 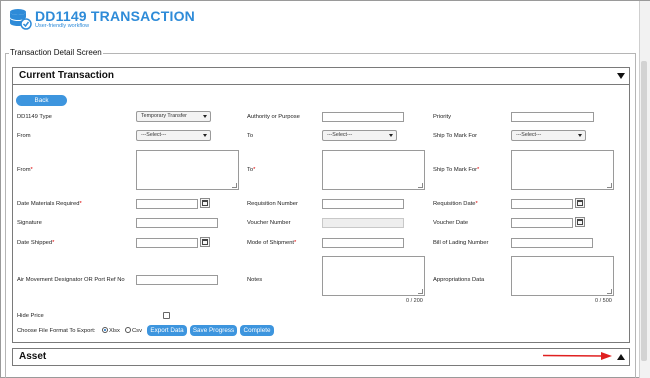 What do you see at coordinates (455, 136) in the screenshot?
I see `ship-to-select-label: Ship To Mark For` at bounding box center [455, 136].